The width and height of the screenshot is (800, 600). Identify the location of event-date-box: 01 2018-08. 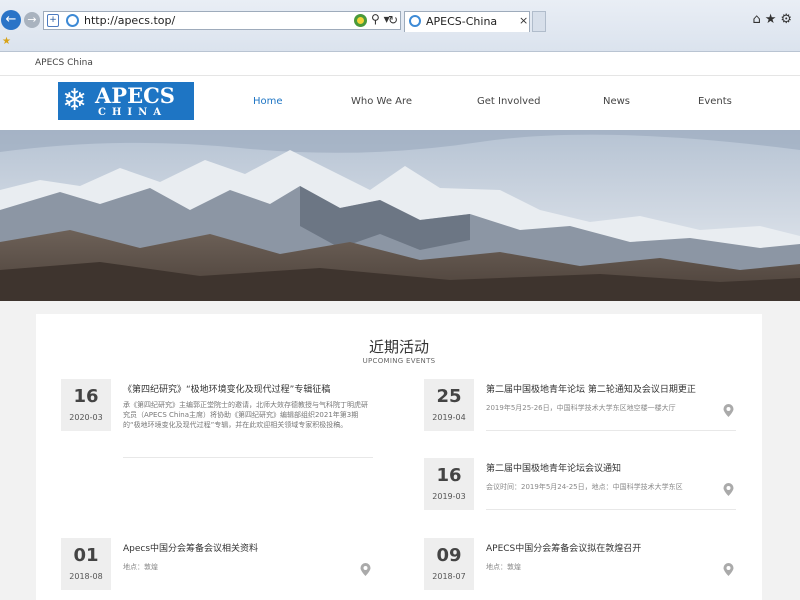
(86, 564).